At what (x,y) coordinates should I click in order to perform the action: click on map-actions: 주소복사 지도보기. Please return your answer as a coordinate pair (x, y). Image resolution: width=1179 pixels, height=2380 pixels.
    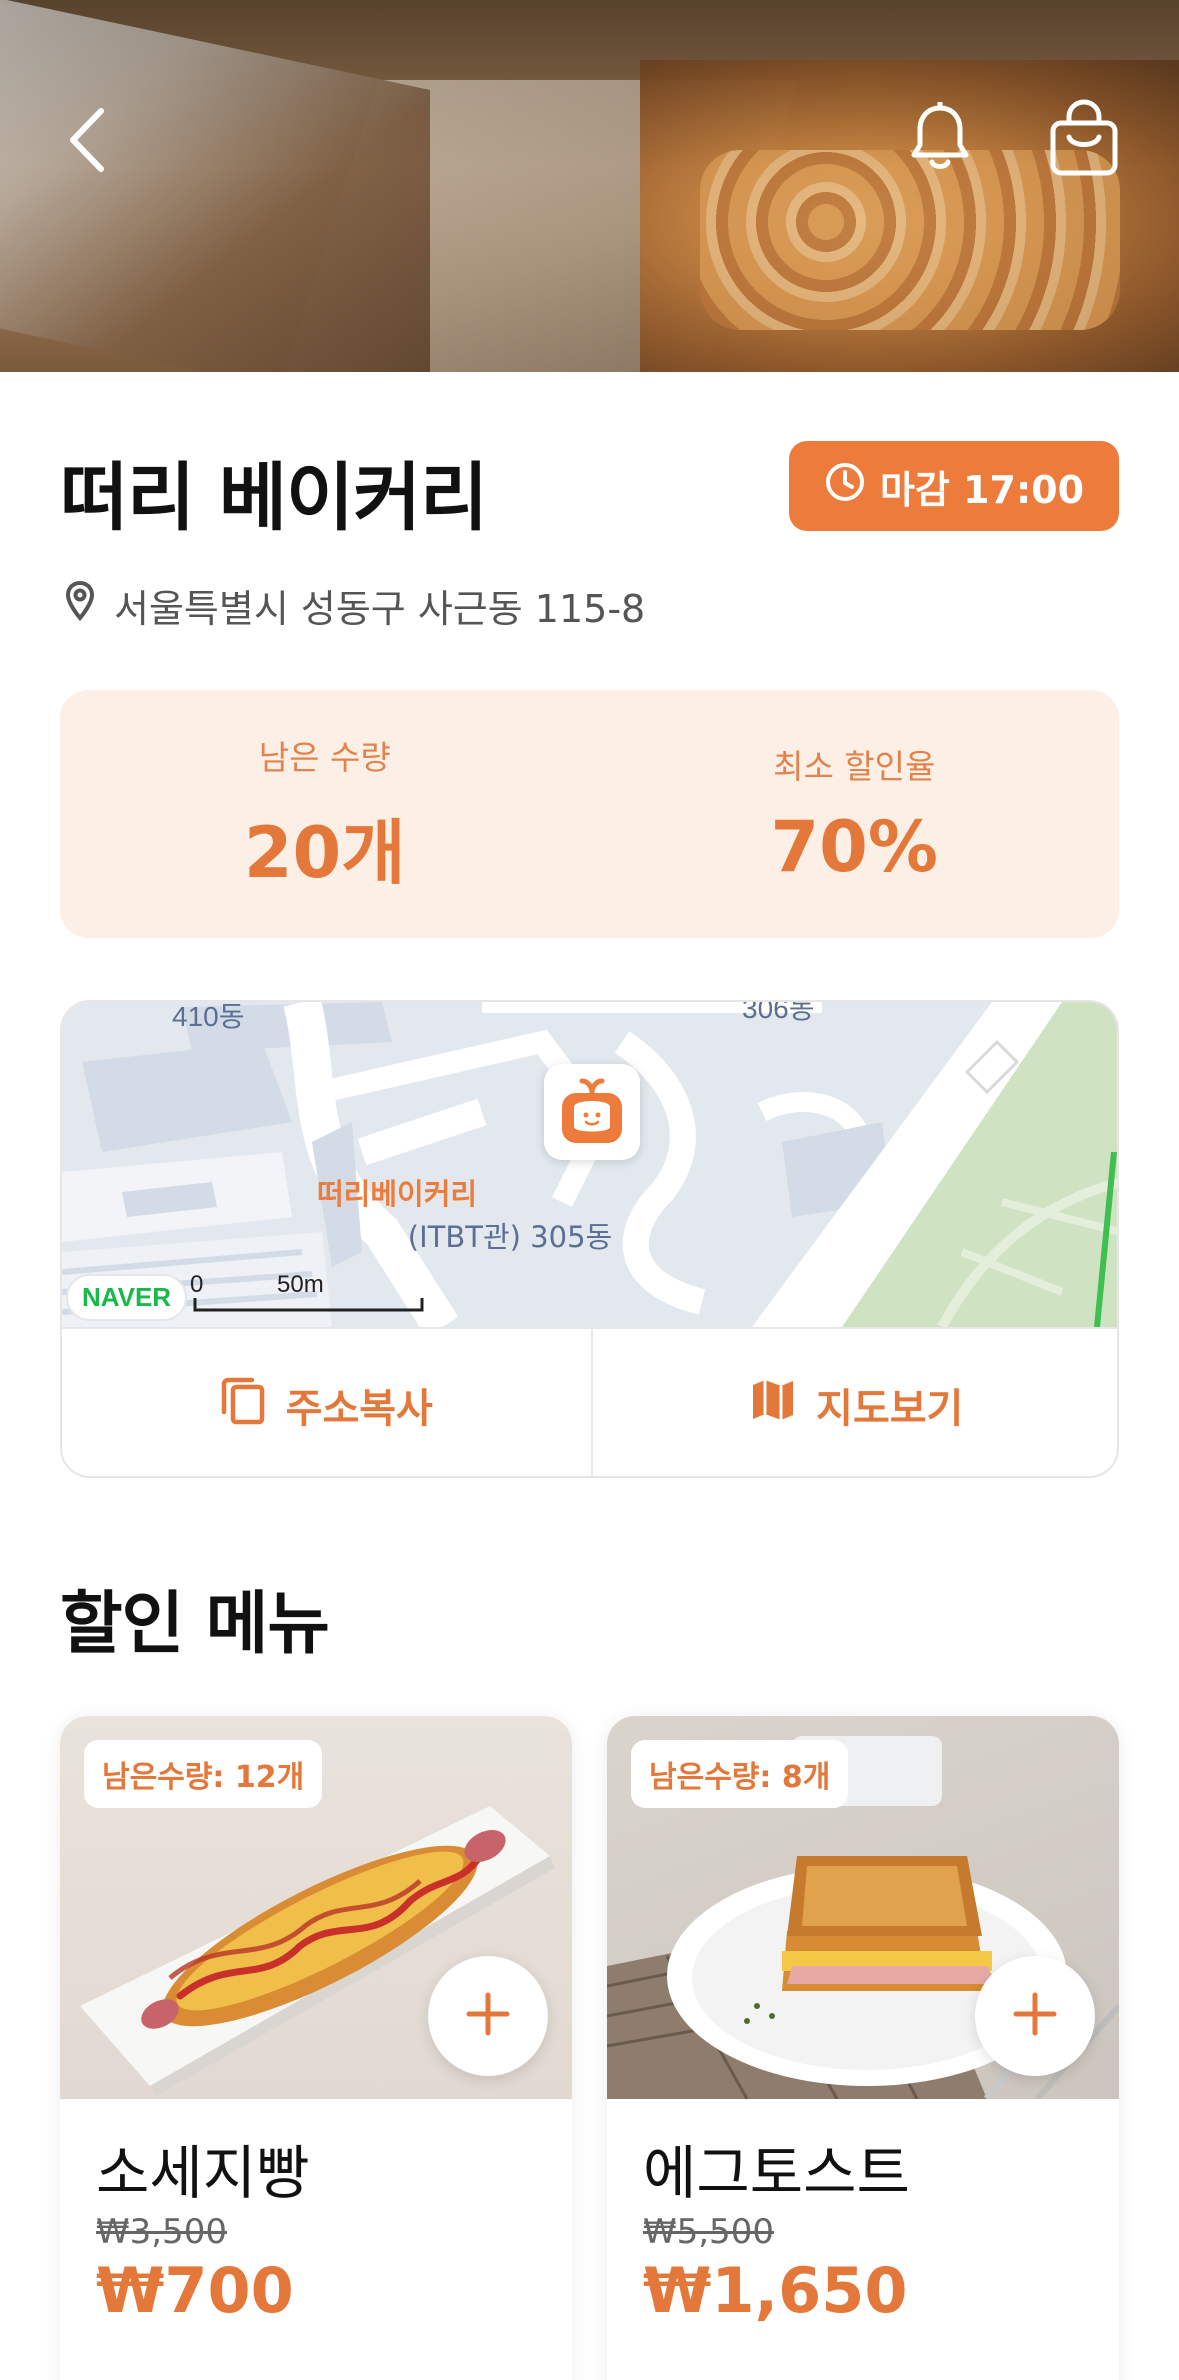
    Looking at the image, I should click on (590, 1401).